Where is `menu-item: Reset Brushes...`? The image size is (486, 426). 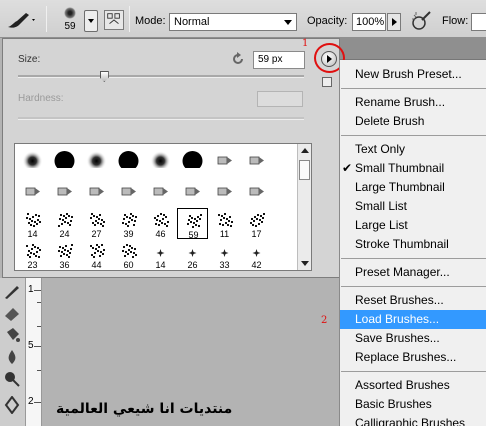
menu-item: Reset Brushes... is located at coordinates (413, 300).